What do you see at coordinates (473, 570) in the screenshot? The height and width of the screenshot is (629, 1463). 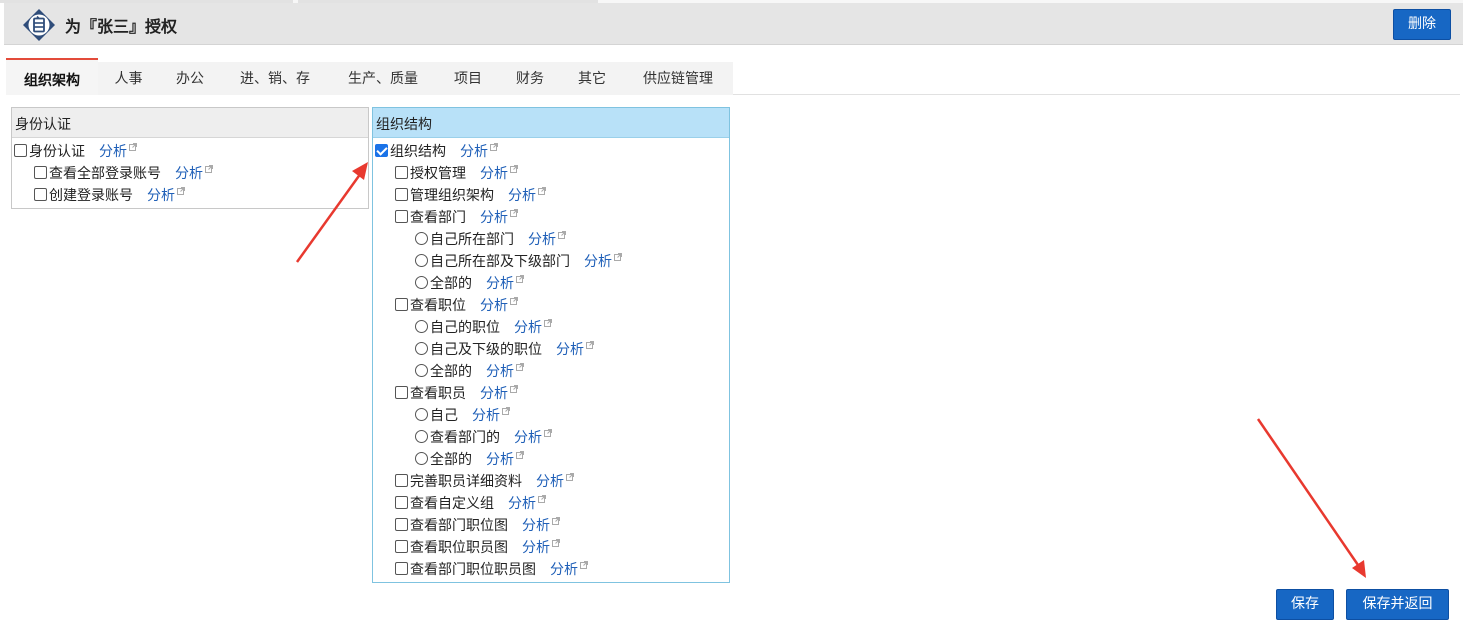 I see `permission-label: 查看部门职位职员图` at bounding box center [473, 570].